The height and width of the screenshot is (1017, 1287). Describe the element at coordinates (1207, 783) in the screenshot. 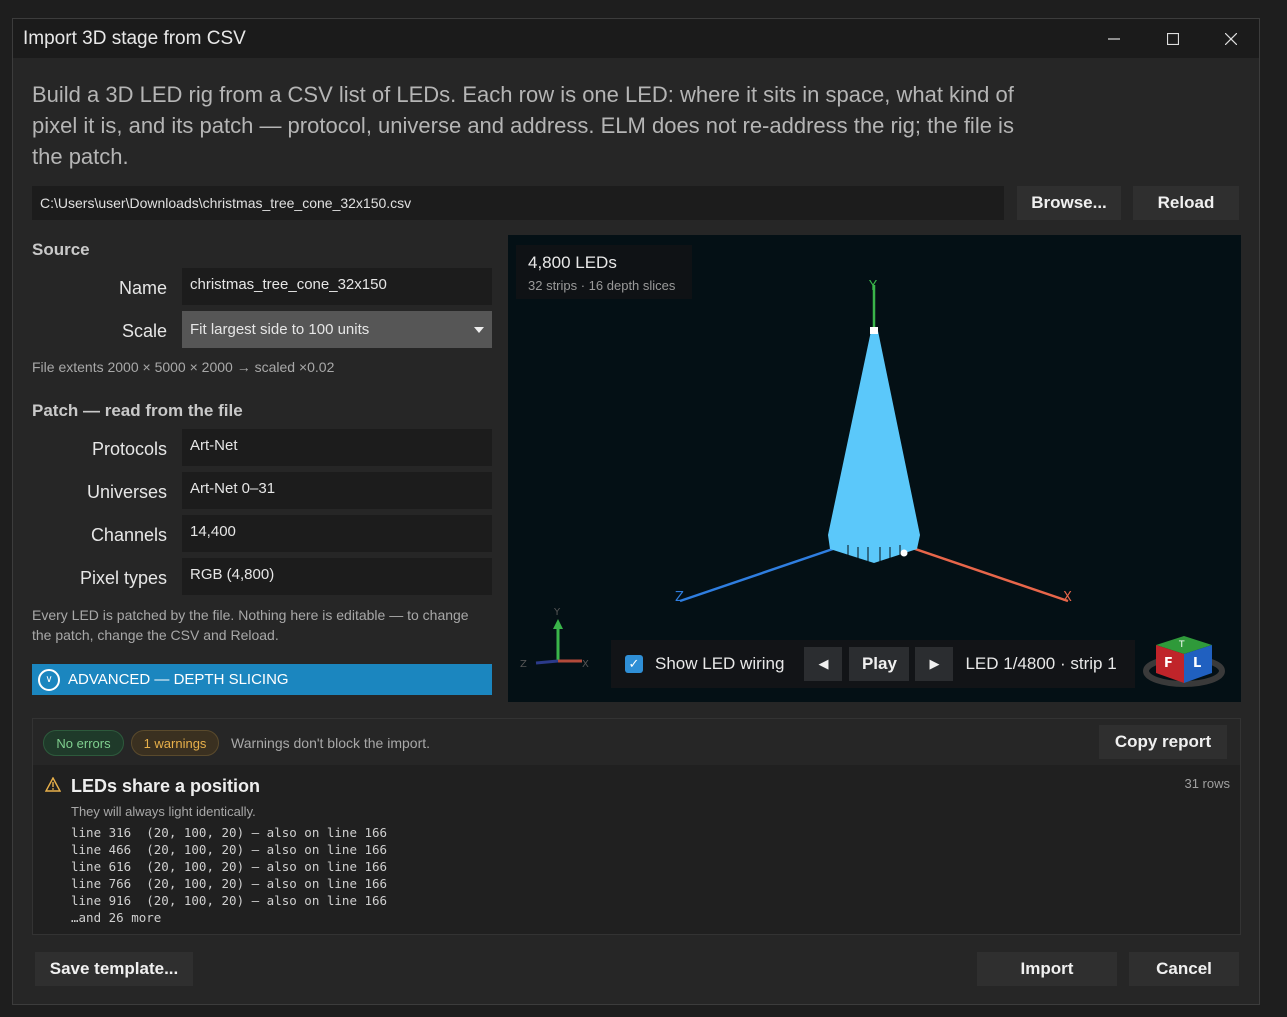

I see `issue-row-count: 31 rows` at that location.